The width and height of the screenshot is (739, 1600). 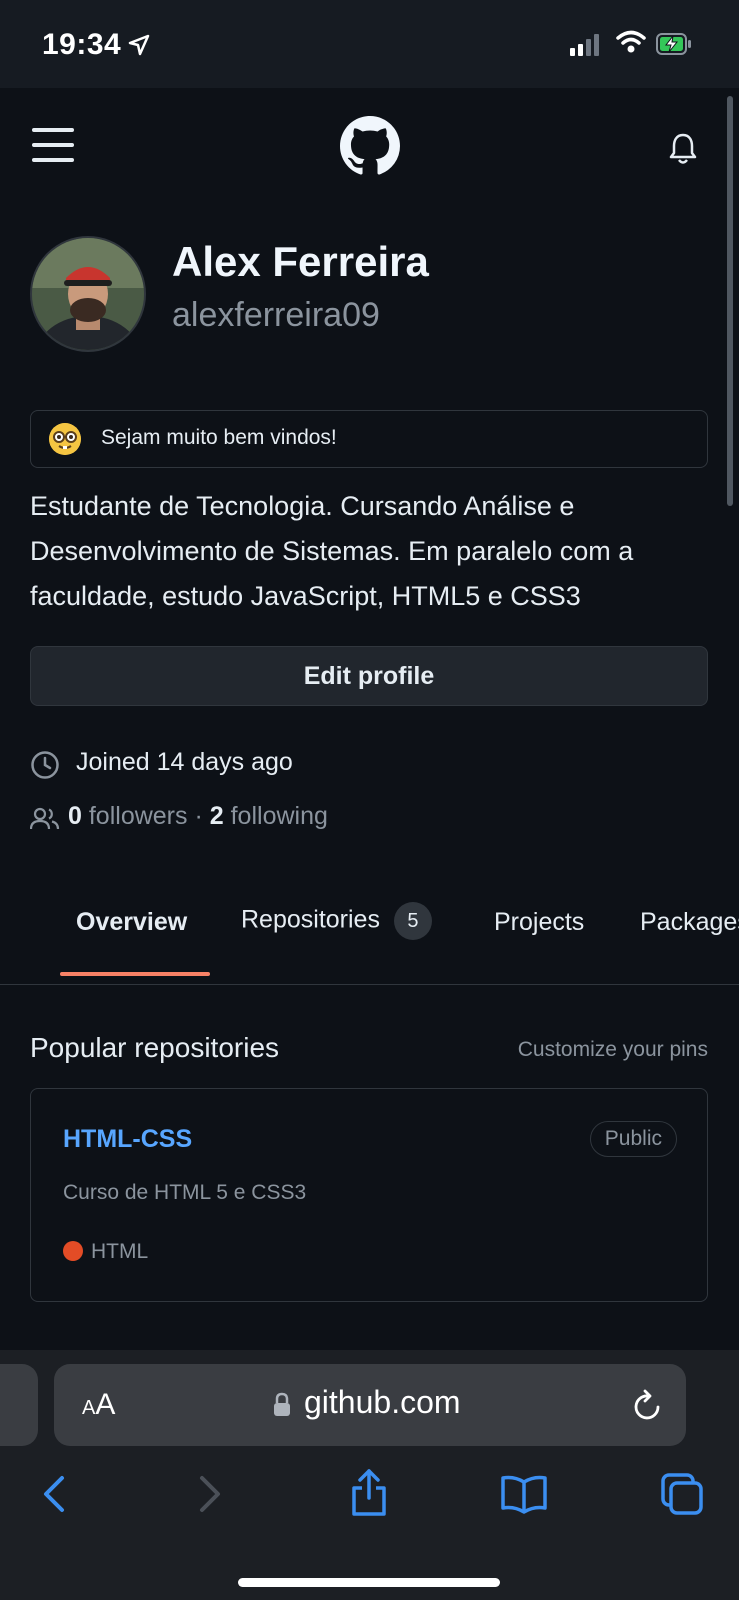 What do you see at coordinates (613, 1050) in the screenshot?
I see `customize-pins-link: Customize your pins` at bounding box center [613, 1050].